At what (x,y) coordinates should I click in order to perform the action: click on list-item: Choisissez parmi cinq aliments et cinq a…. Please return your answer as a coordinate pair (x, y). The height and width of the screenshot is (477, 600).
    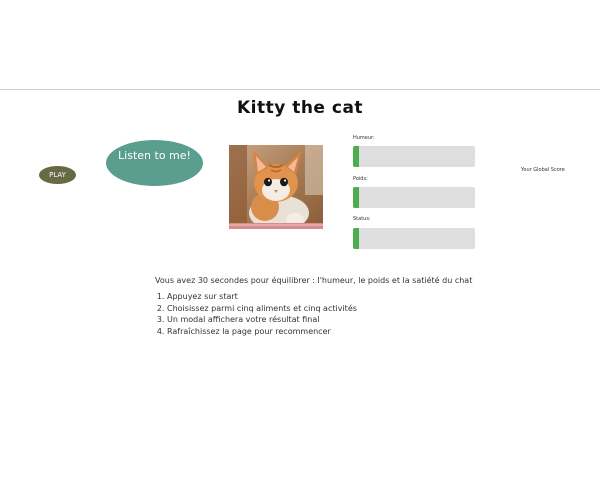
    Looking at the image, I should click on (262, 309).